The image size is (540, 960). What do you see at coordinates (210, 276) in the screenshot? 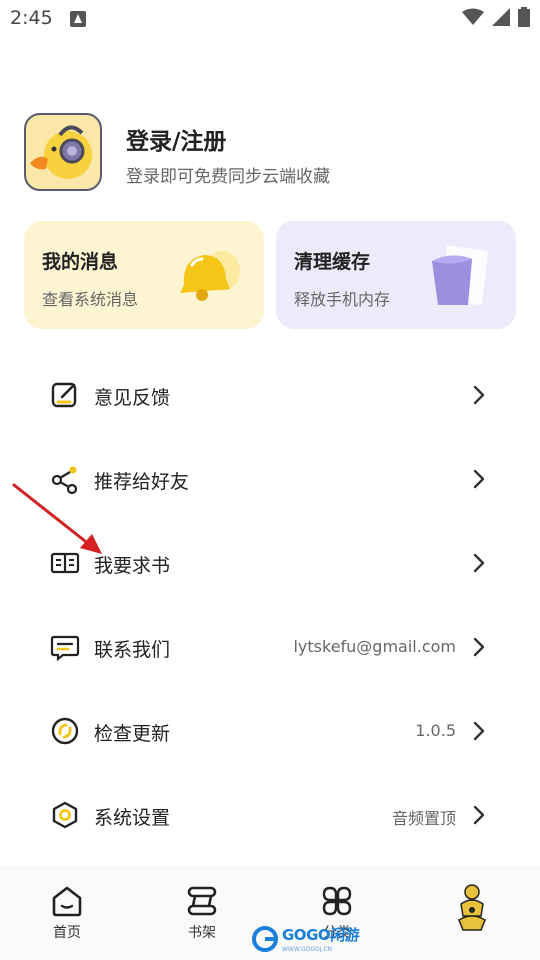
I see `bell-icon` at bounding box center [210, 276].